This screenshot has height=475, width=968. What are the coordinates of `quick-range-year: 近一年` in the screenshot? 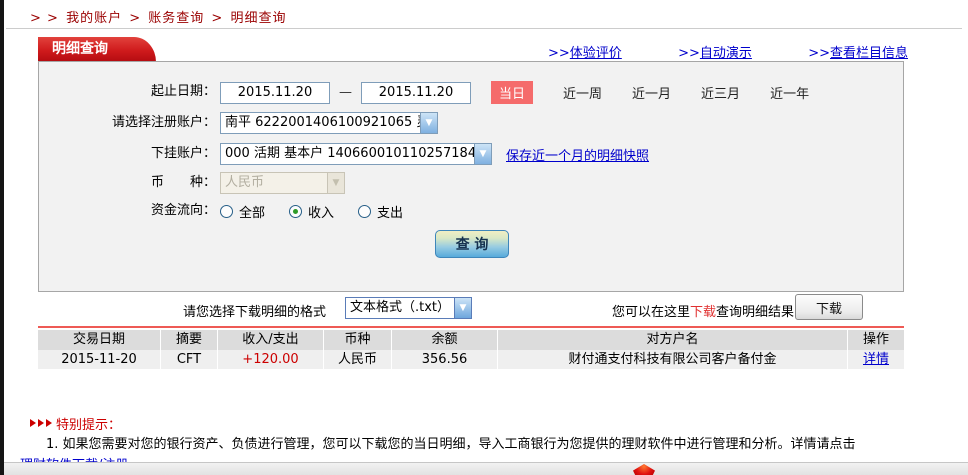 It's located at (789, 92).